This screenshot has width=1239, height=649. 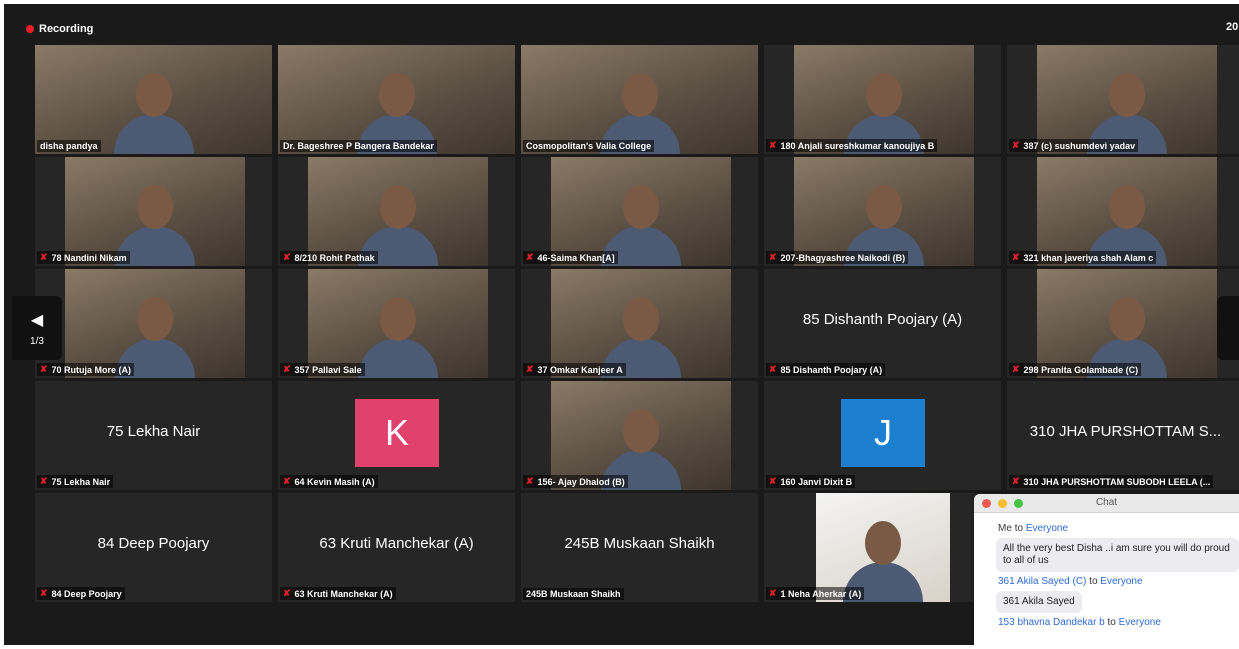 What do you see at coordinates (882, 319) in the screenshot?
I see `participant-display-name: 85 Dishanth Poojary (A)` at bounding box center [882, 319].